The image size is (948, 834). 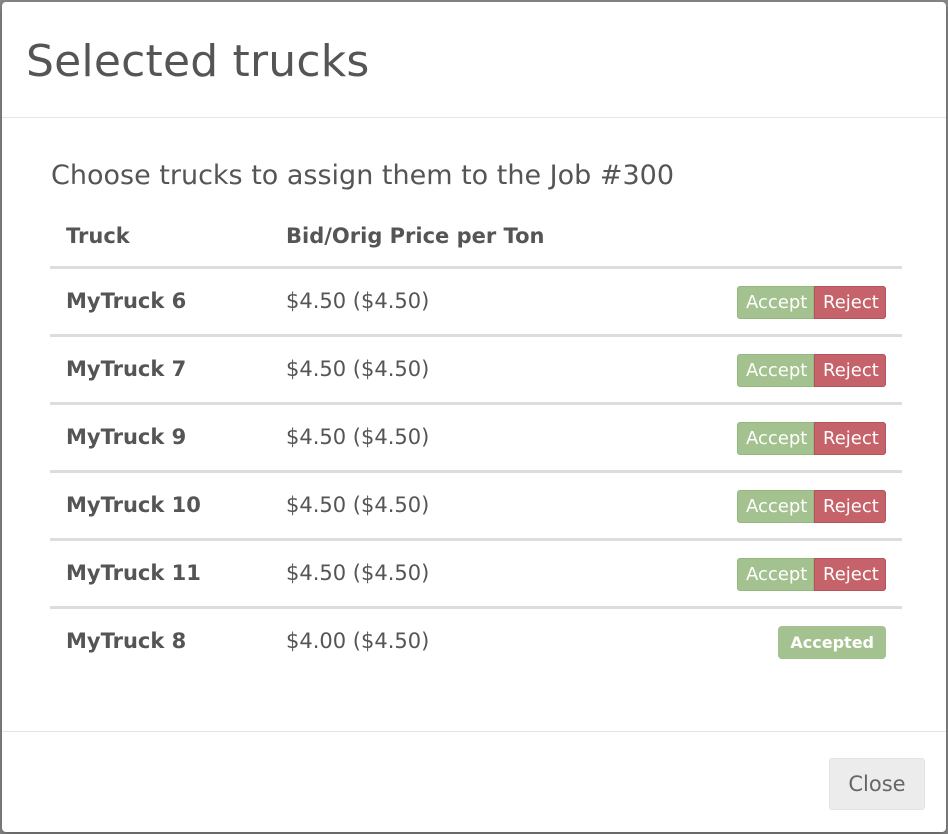 What do you see at coordinates (198, 61) in the screenshot?
I see `modal-title: Selected trucks` at bounding box center [198, 61].